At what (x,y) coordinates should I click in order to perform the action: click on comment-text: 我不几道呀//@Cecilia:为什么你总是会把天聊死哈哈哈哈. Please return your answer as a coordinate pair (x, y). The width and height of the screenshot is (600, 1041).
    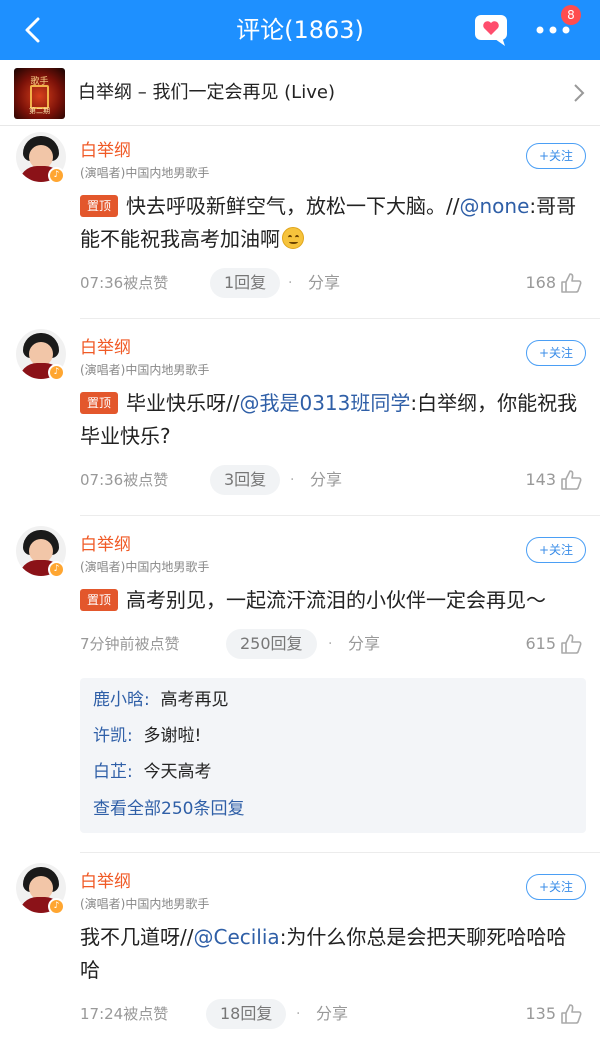
    Looking at the image, I should click on (323, 953).